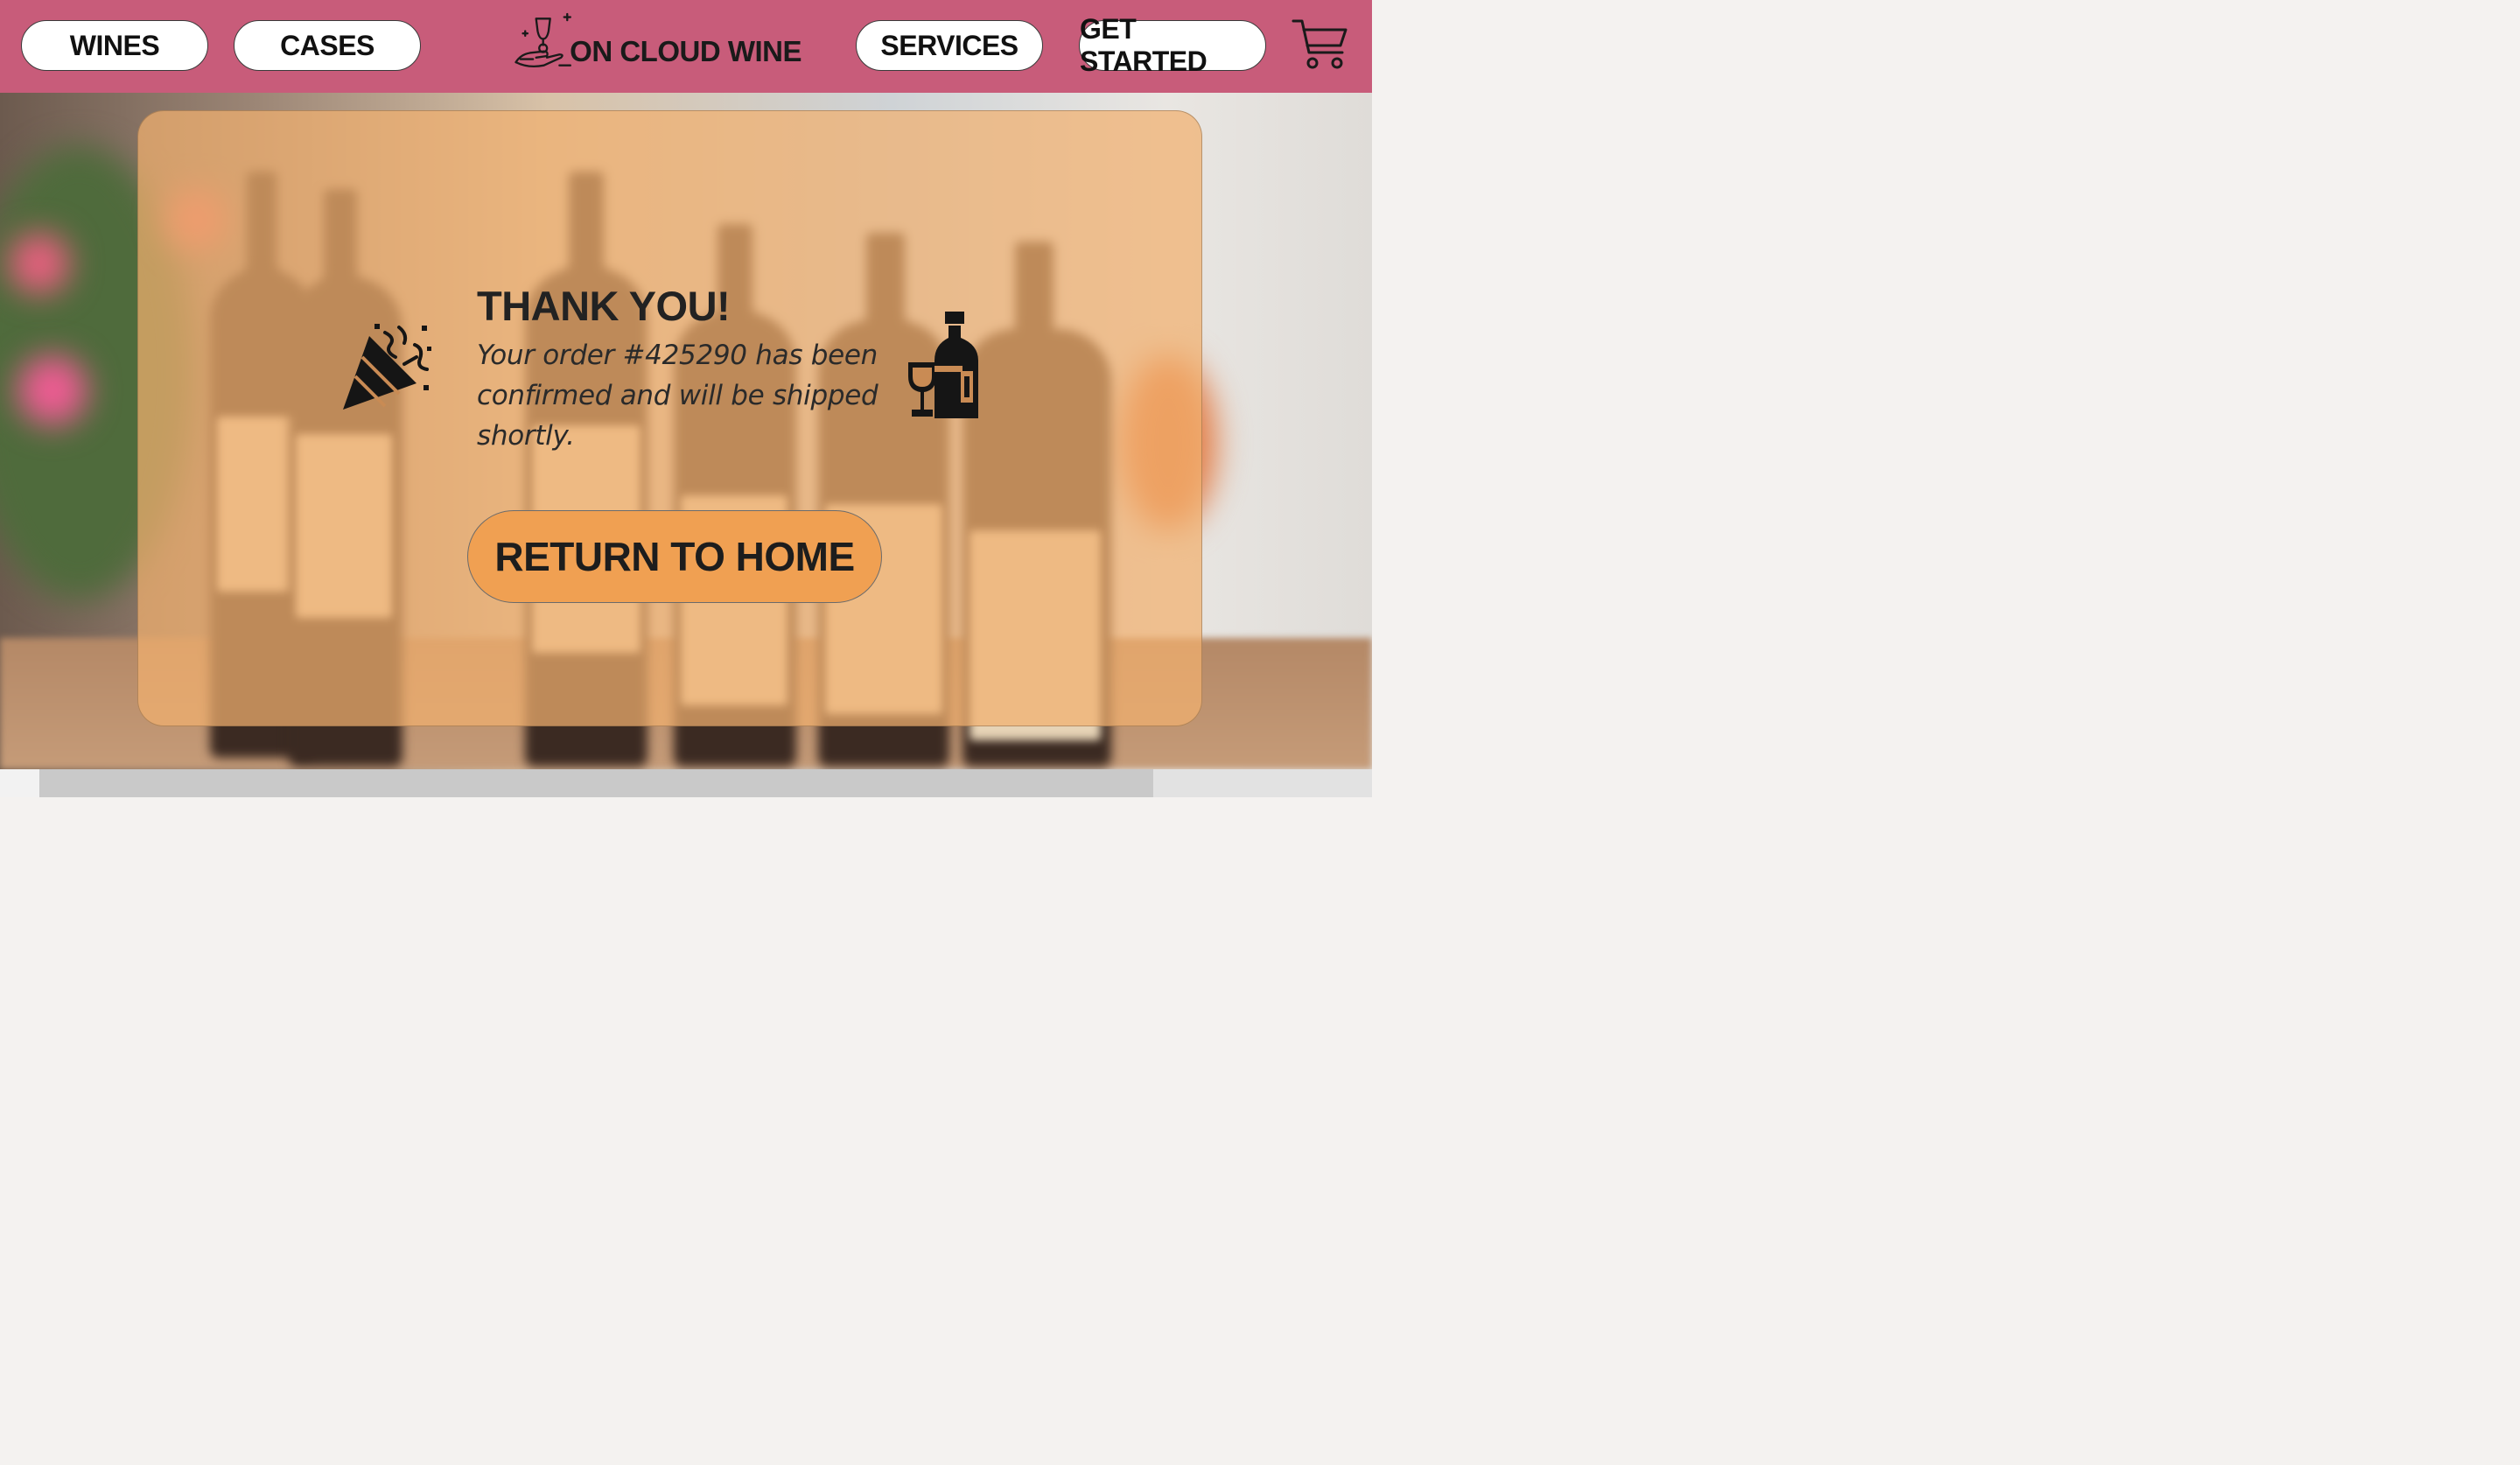 Image resolution: width=2520 pixels, height=1465 pixels. What do you see at coordinates (604, 306) in the screenshot?
I see `thank-you-heading: THANK YOU!` at bounding box center [604, 306].